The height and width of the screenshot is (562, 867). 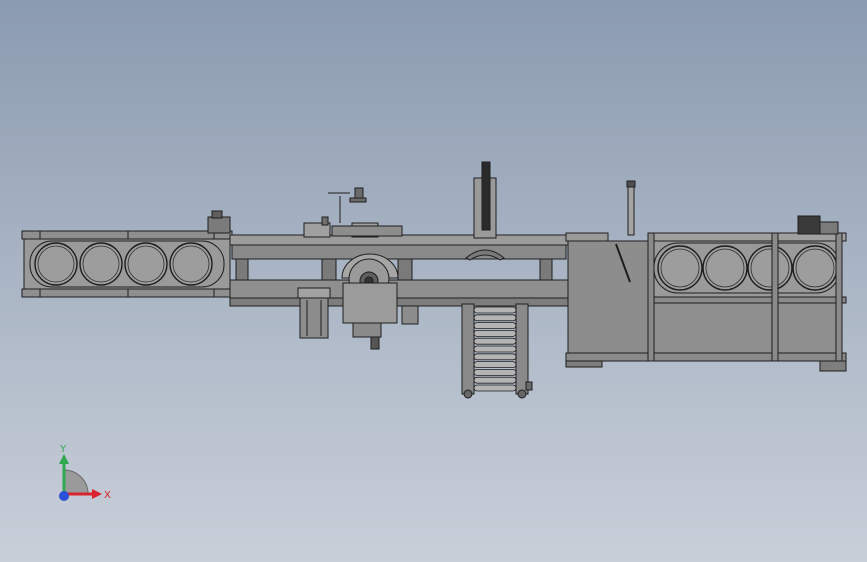 What do you see at coordinates (64, 459) in the screenshot?
I see `y-axis-arrow-head` at bounding box center [64, 459].